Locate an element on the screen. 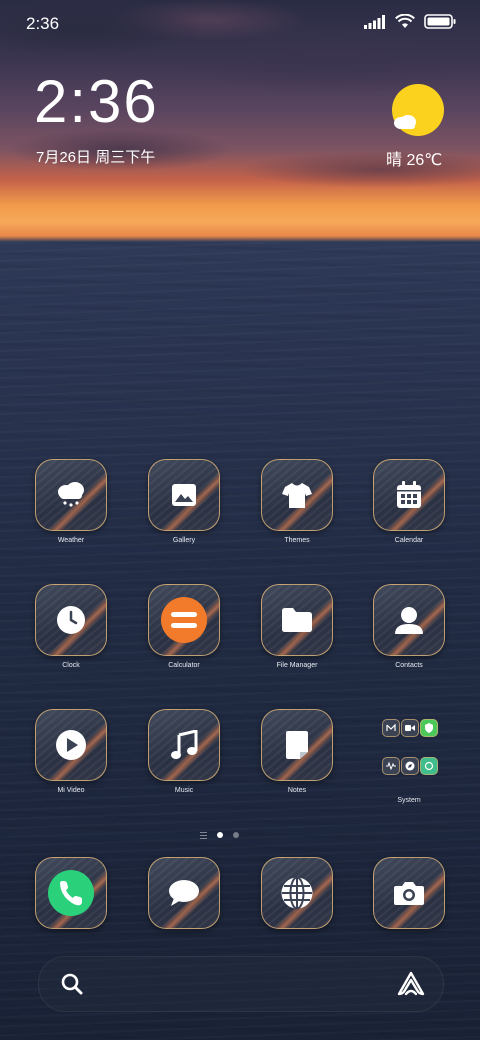  contact-person-icon is located at coordinates (409, 620).